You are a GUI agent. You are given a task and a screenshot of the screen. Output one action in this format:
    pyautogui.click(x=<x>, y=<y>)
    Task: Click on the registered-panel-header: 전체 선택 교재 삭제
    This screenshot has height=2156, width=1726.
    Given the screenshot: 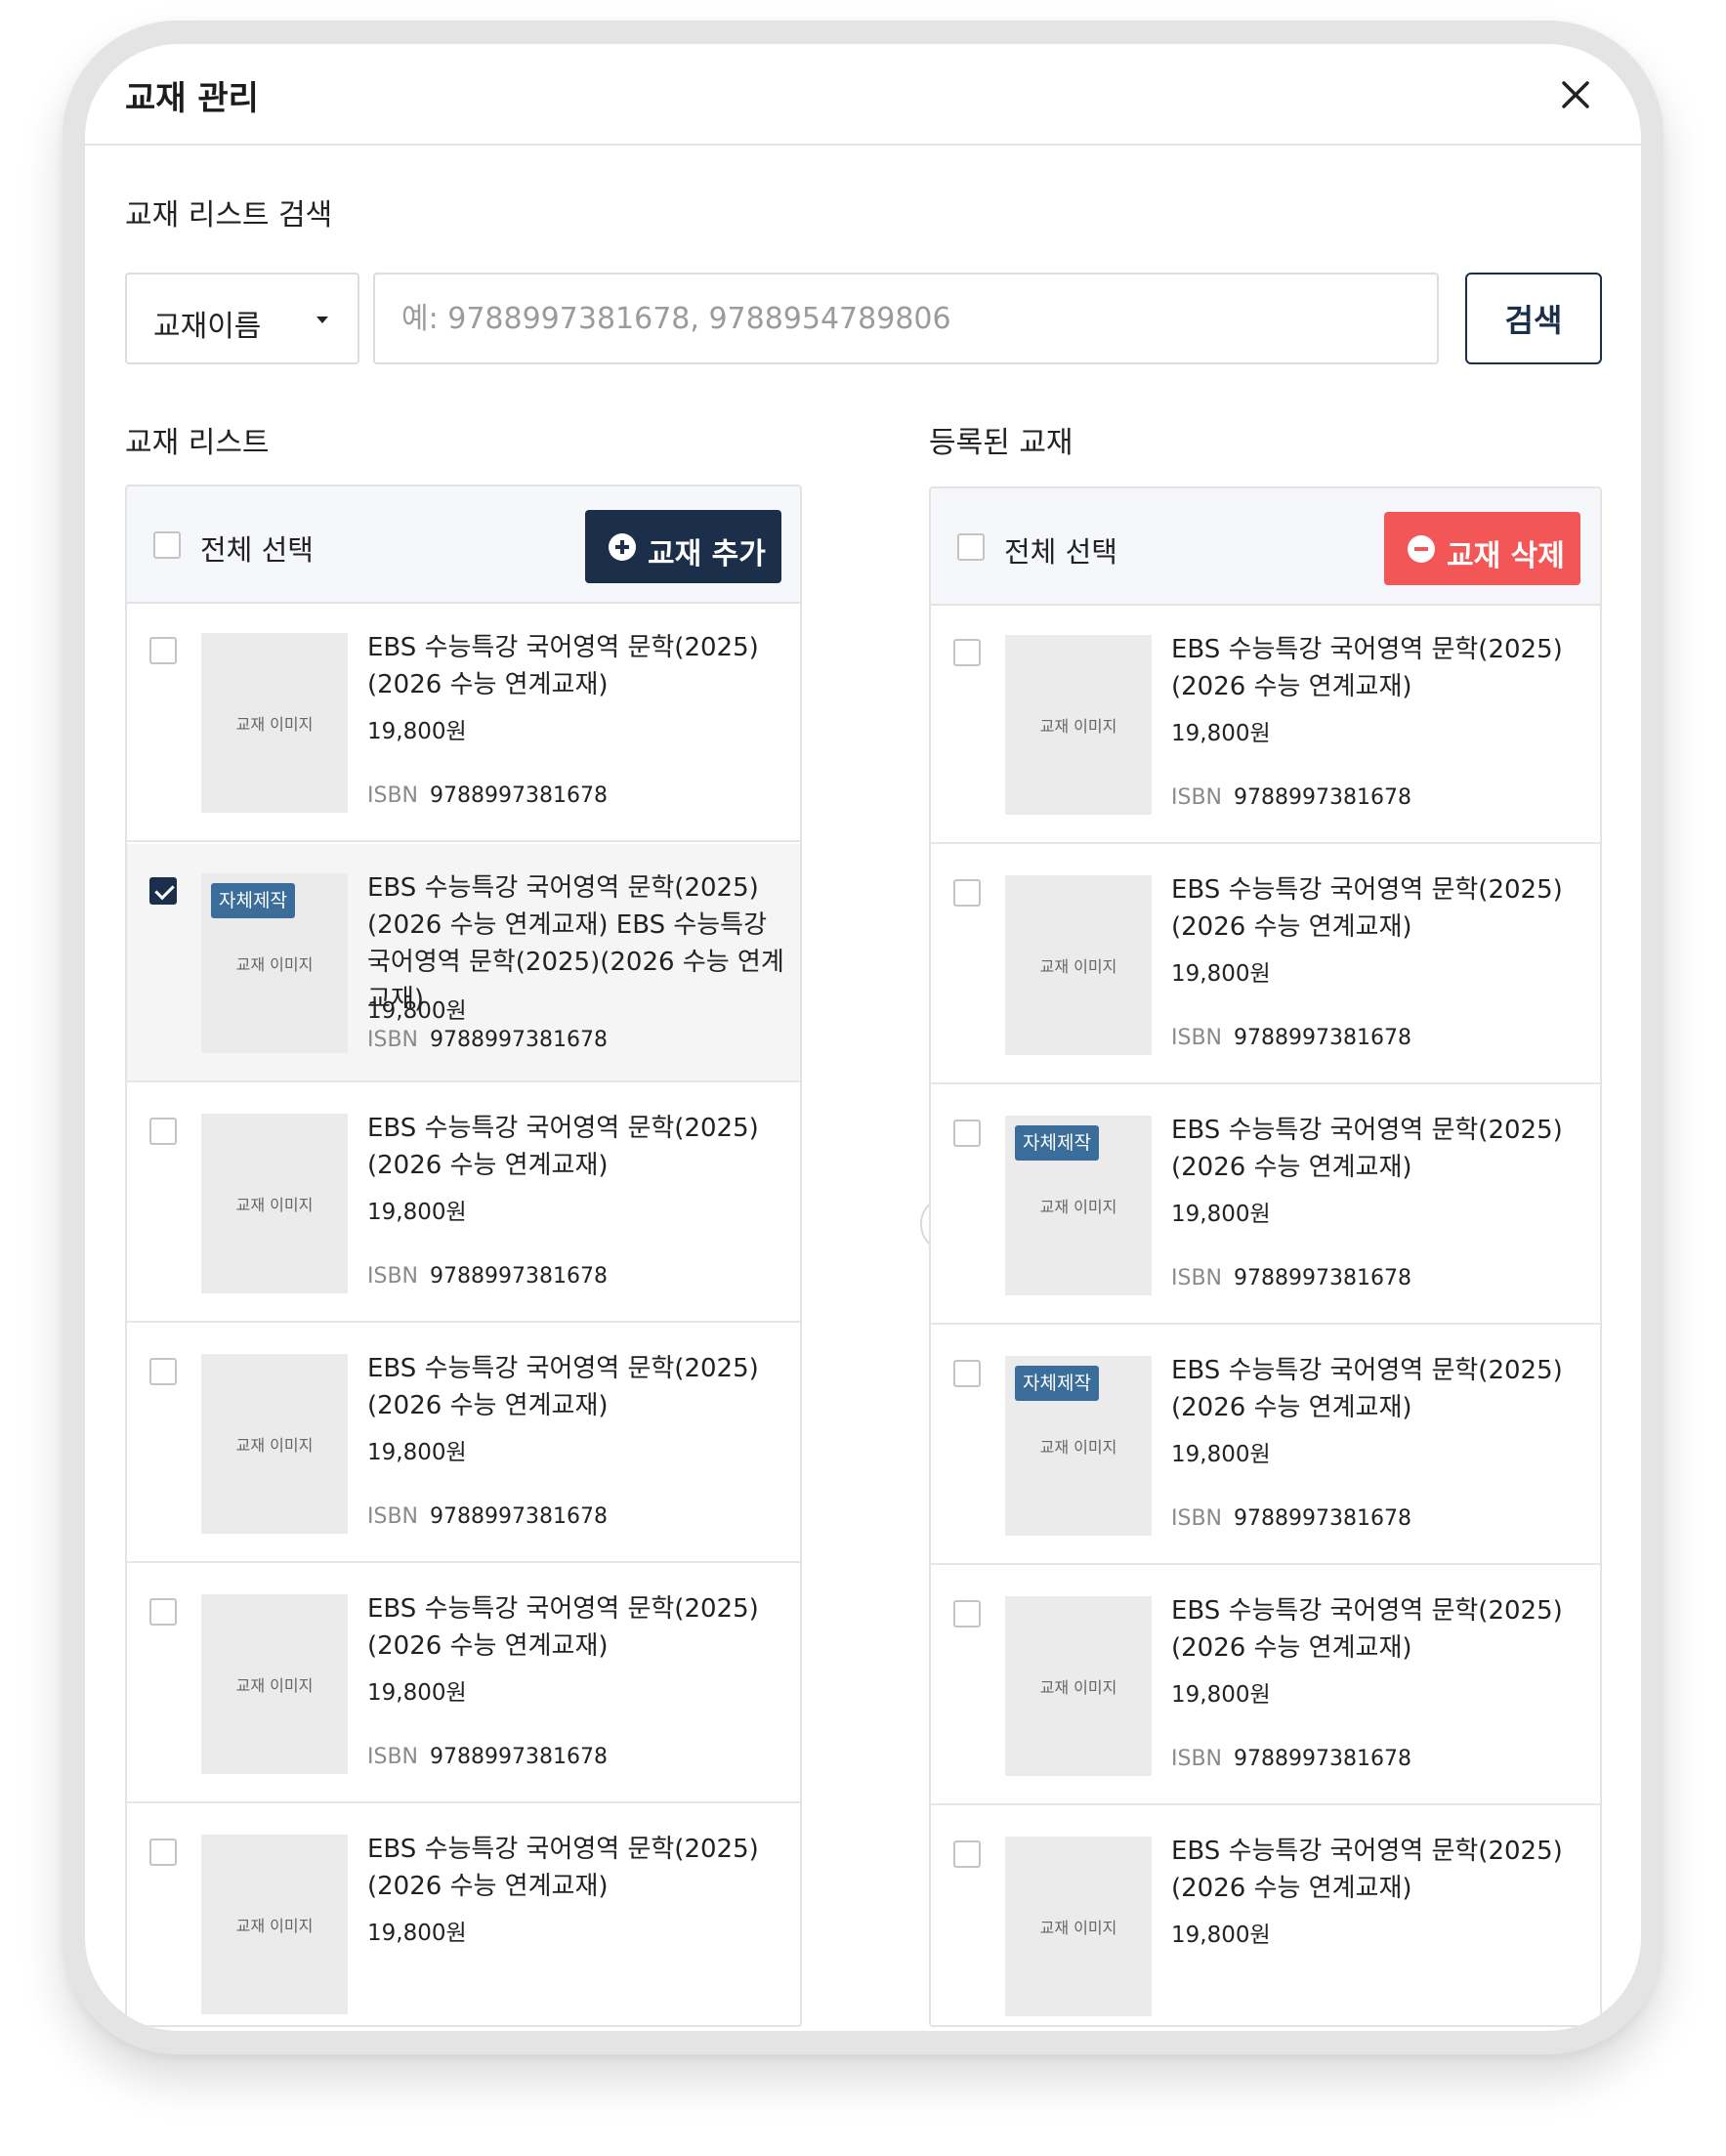 What is the action you would take?
    pyautogui.click(x=1265, y=547)
    